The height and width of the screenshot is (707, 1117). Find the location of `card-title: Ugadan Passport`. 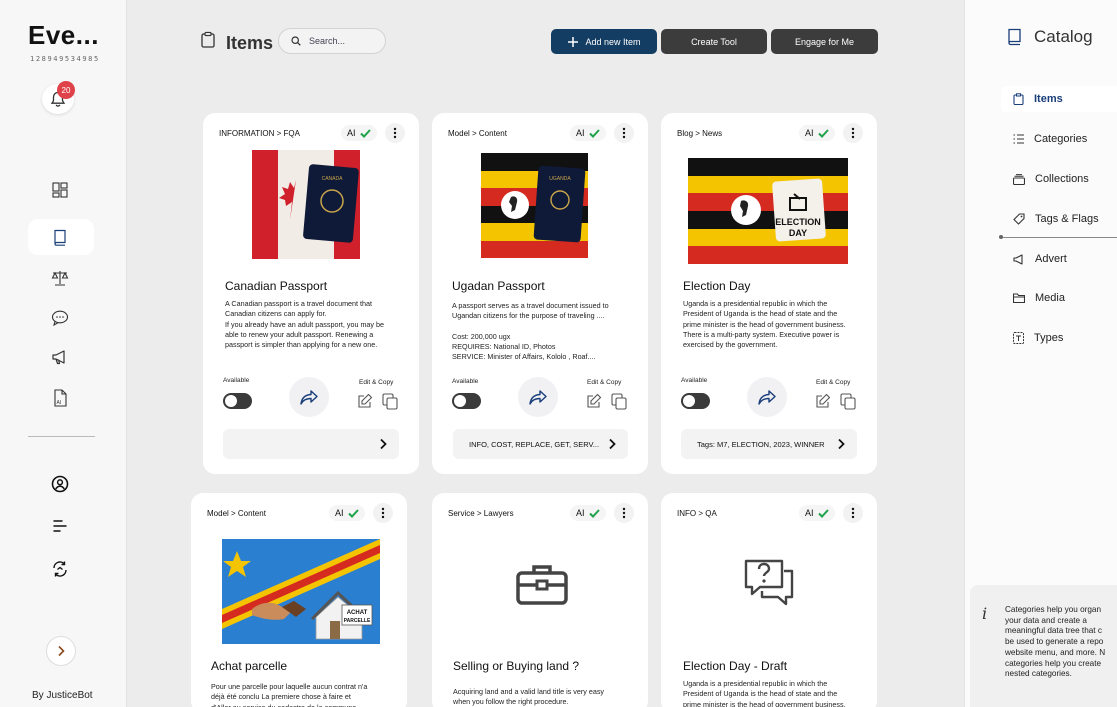

card-title: Ugadan Passport is located at coordinates (498, 286).